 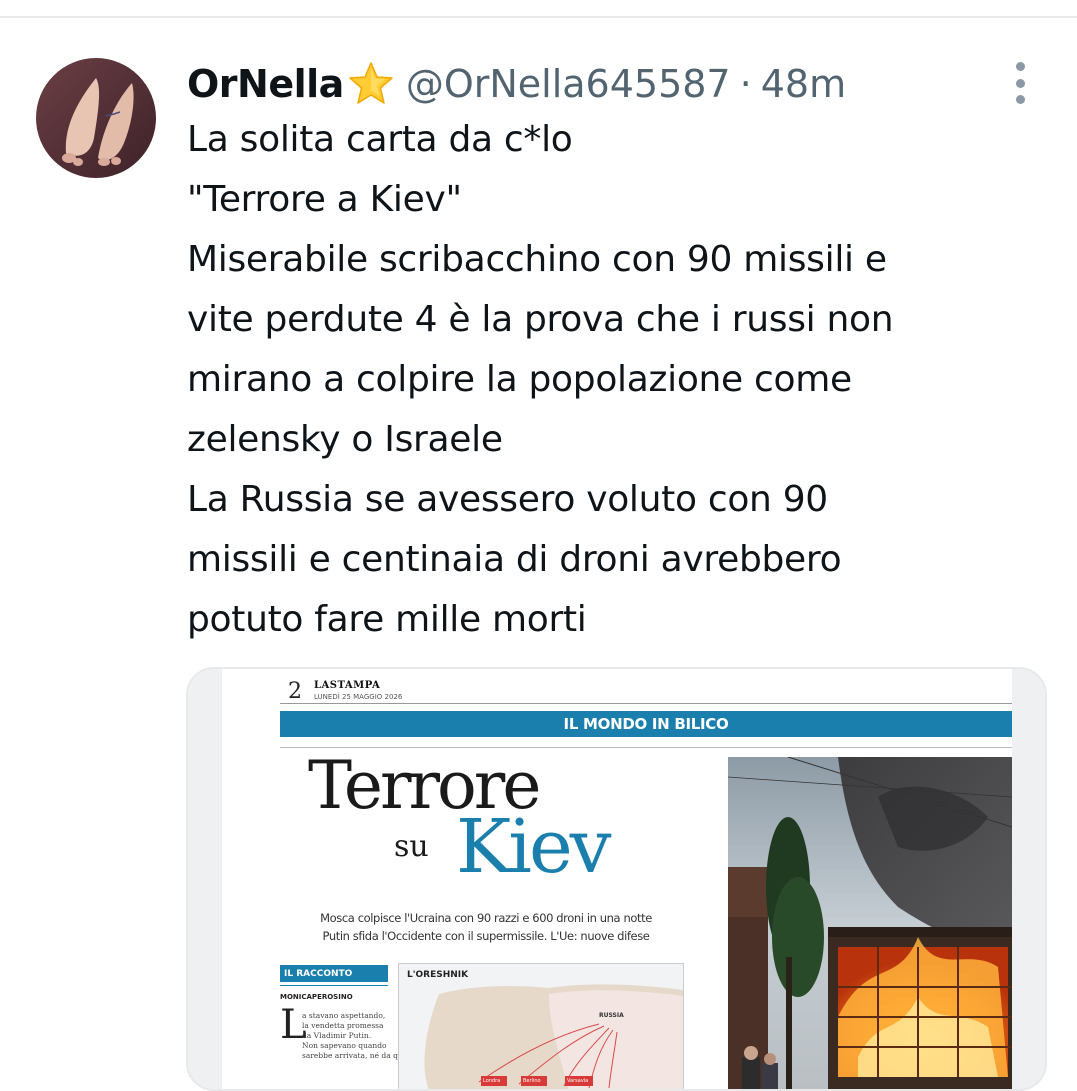 I want to click on byline: MONICAPEROSINO, so click(x=316, y=997).